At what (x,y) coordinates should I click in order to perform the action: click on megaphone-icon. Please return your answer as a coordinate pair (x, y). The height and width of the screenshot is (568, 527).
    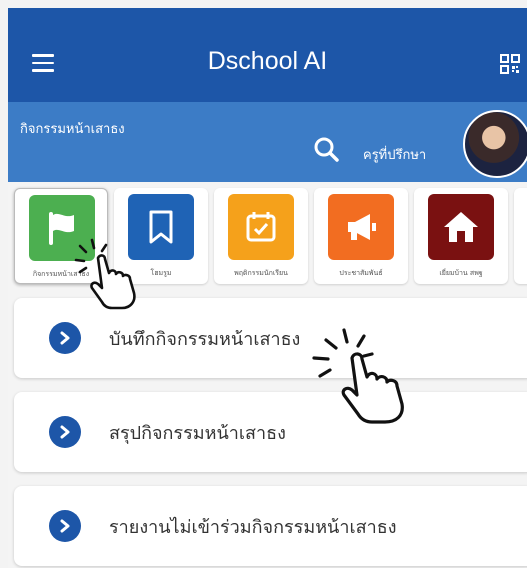
    Looking at the image, I should click on (361, 227).